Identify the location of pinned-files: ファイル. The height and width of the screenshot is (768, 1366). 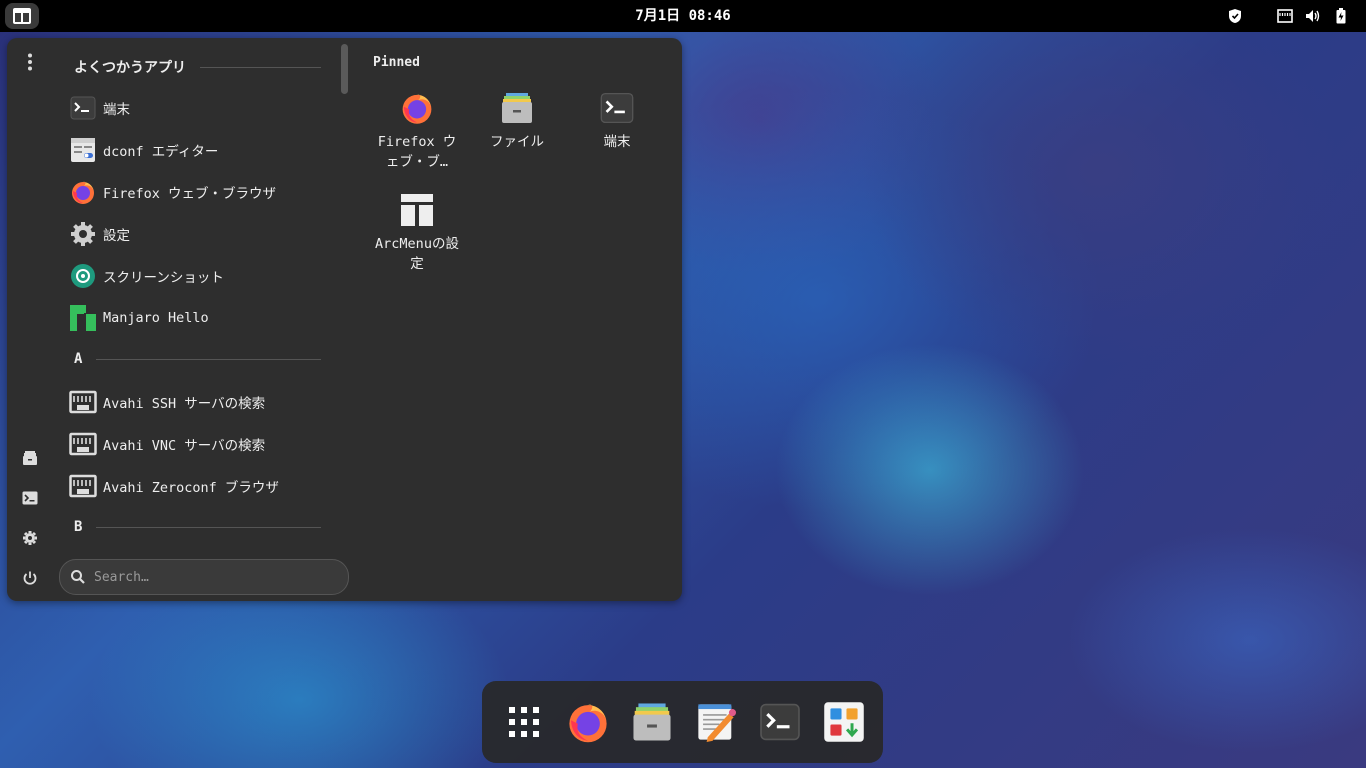
(517, 121).